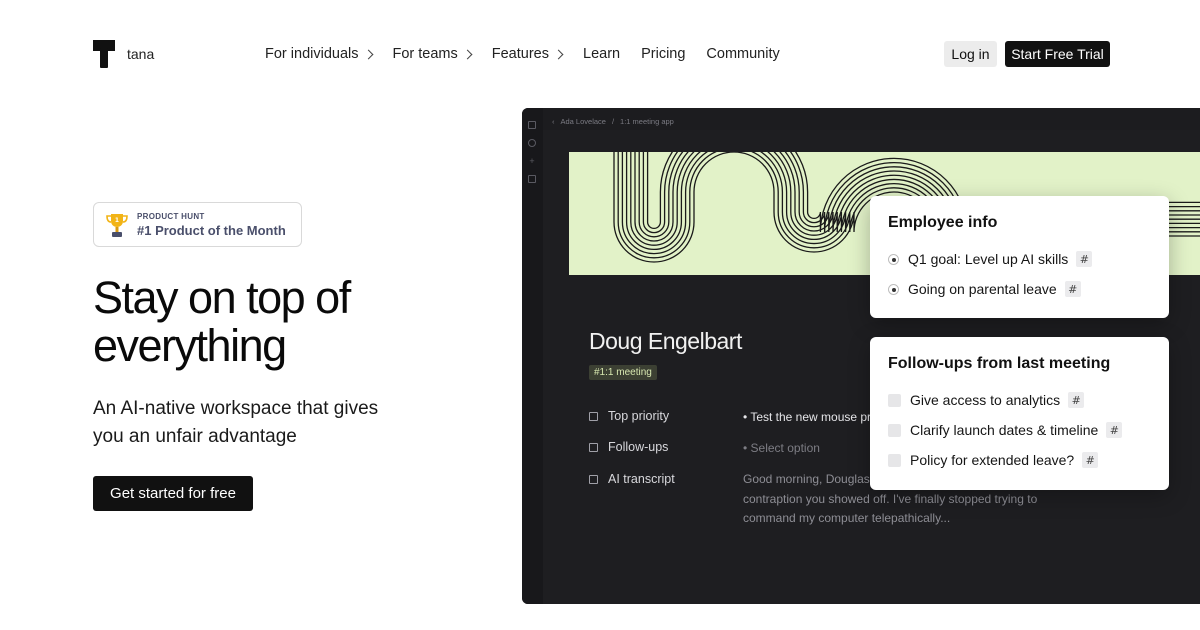  Describe the element at coordinates (222, 321) in the screenshot. I see `hero-headline: Stay on top of everything` at that location.